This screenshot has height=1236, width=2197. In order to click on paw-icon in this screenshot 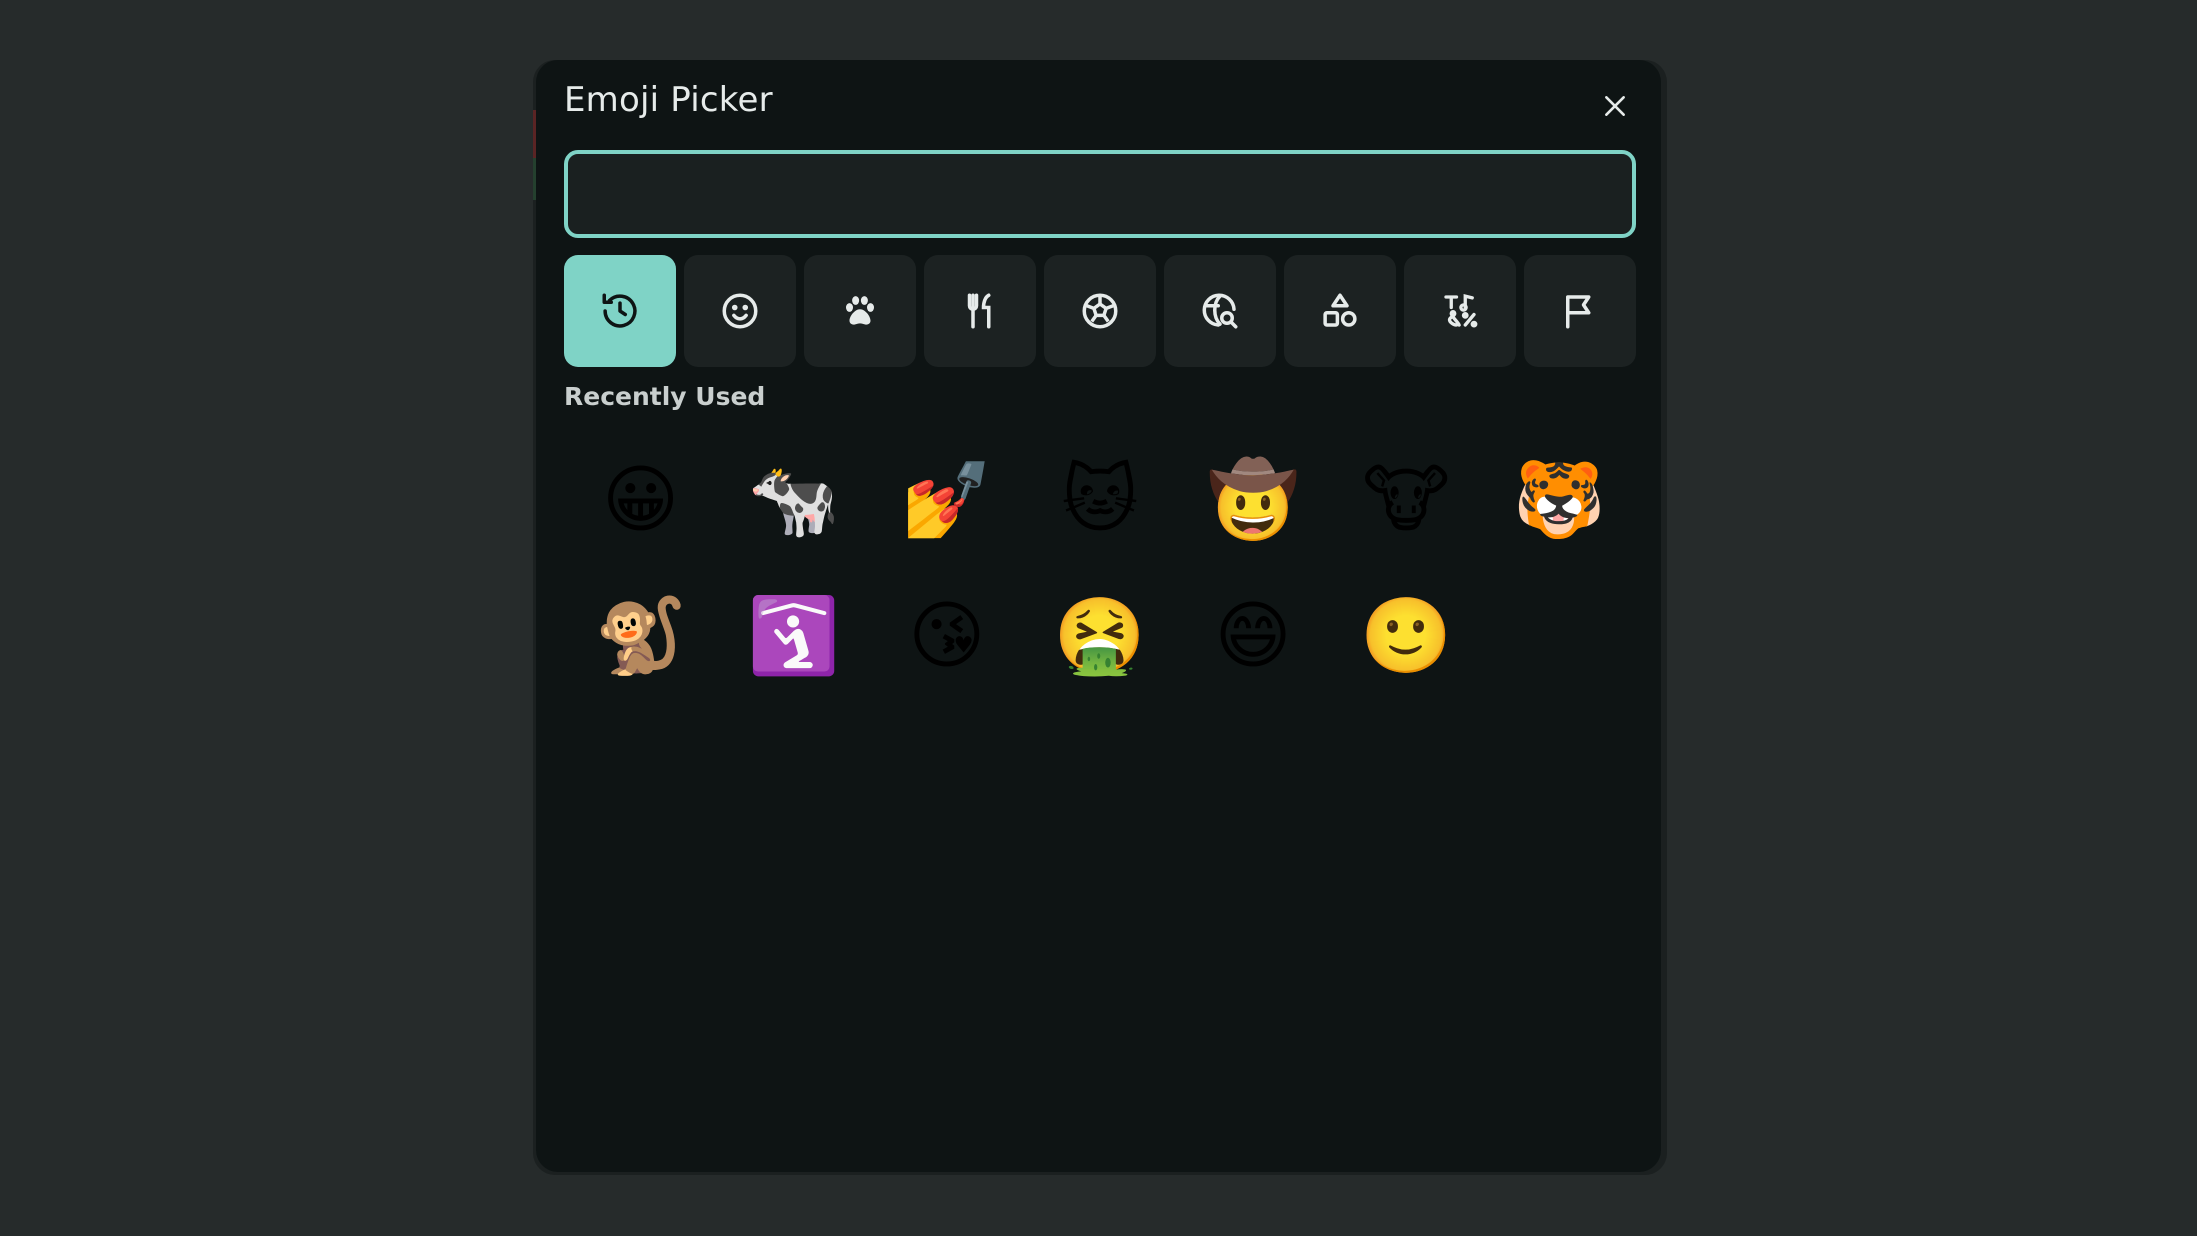, I will do `click(860, 310)`.